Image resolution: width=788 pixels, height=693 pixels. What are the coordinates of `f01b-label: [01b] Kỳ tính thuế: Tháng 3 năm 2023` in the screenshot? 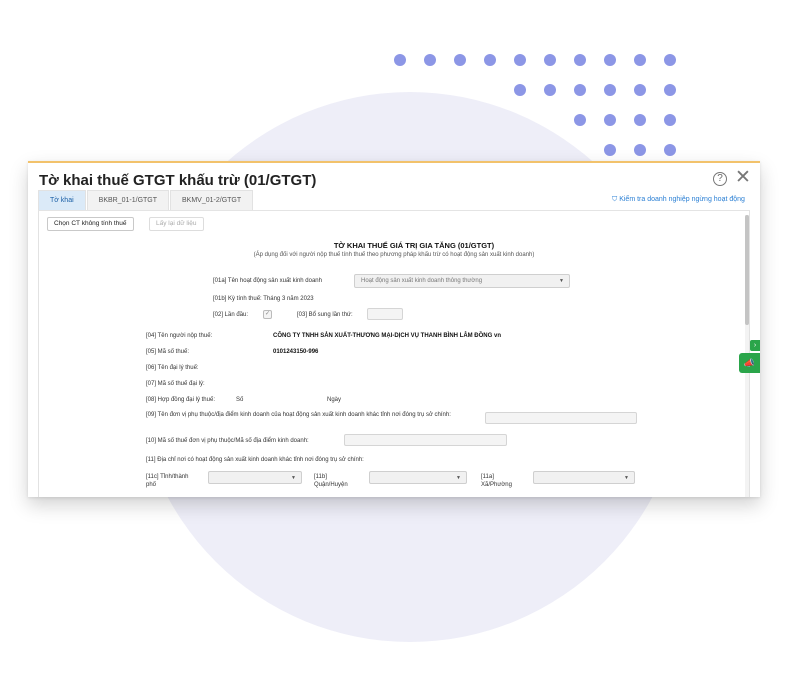 It's located at (263, 299).